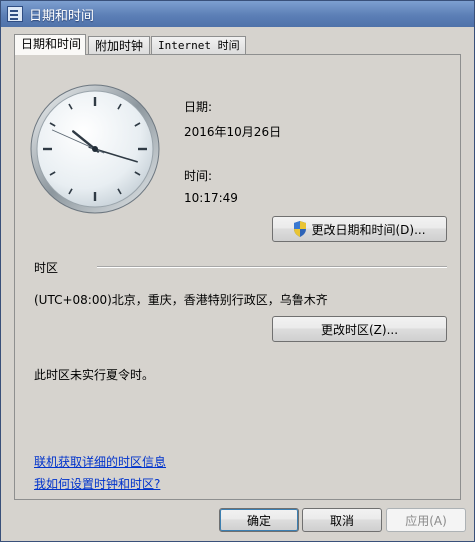  What do you see at coordinates (181, 300) in the screenshot?
I see `timezone-value: (UTC+08:00)北京，重庆，香港特别行政区，乌鲁木齐` at bounding box center [181, 300].